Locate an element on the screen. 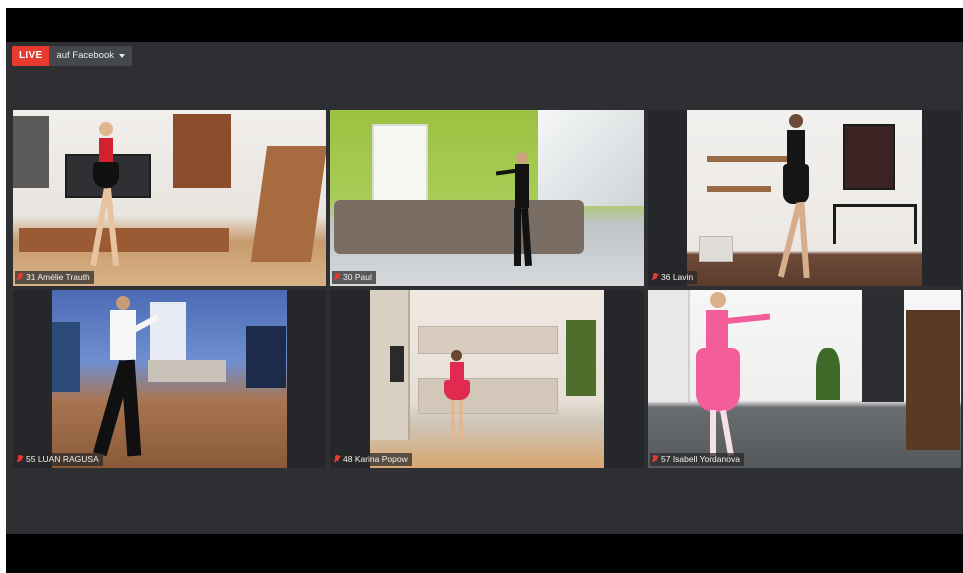 The height and width of the screenshot is (573, 963). participant-name-label: 48 Karina Popow is located at coordinates (372, 459).